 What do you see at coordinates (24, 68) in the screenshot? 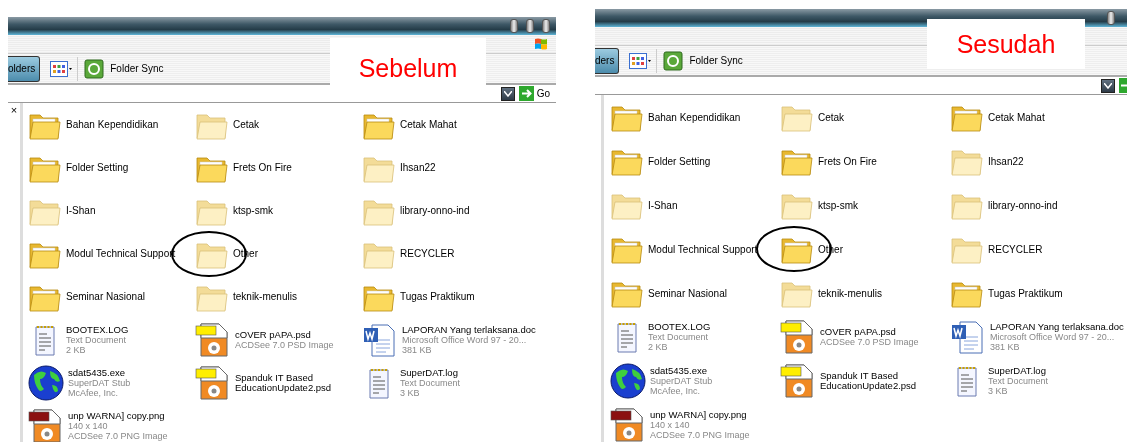
I see `folders-button: olders` at bounding box center [24, 68].